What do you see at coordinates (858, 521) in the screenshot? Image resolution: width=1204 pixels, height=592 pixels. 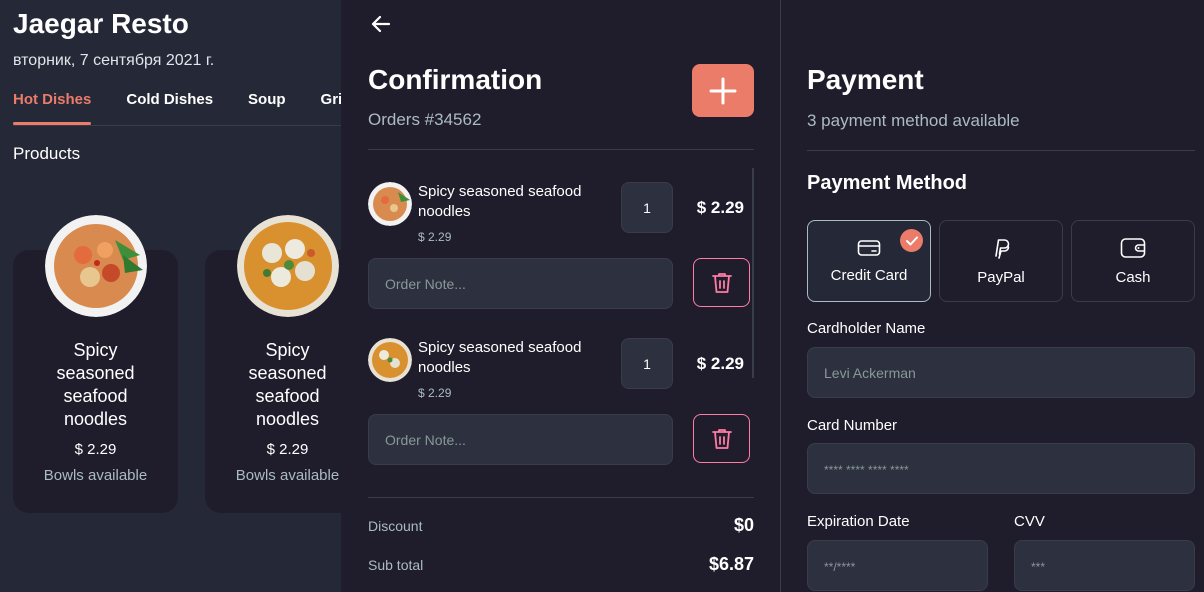 I see `expiration-label: Expiration Date` at bounding box center [858, 521].